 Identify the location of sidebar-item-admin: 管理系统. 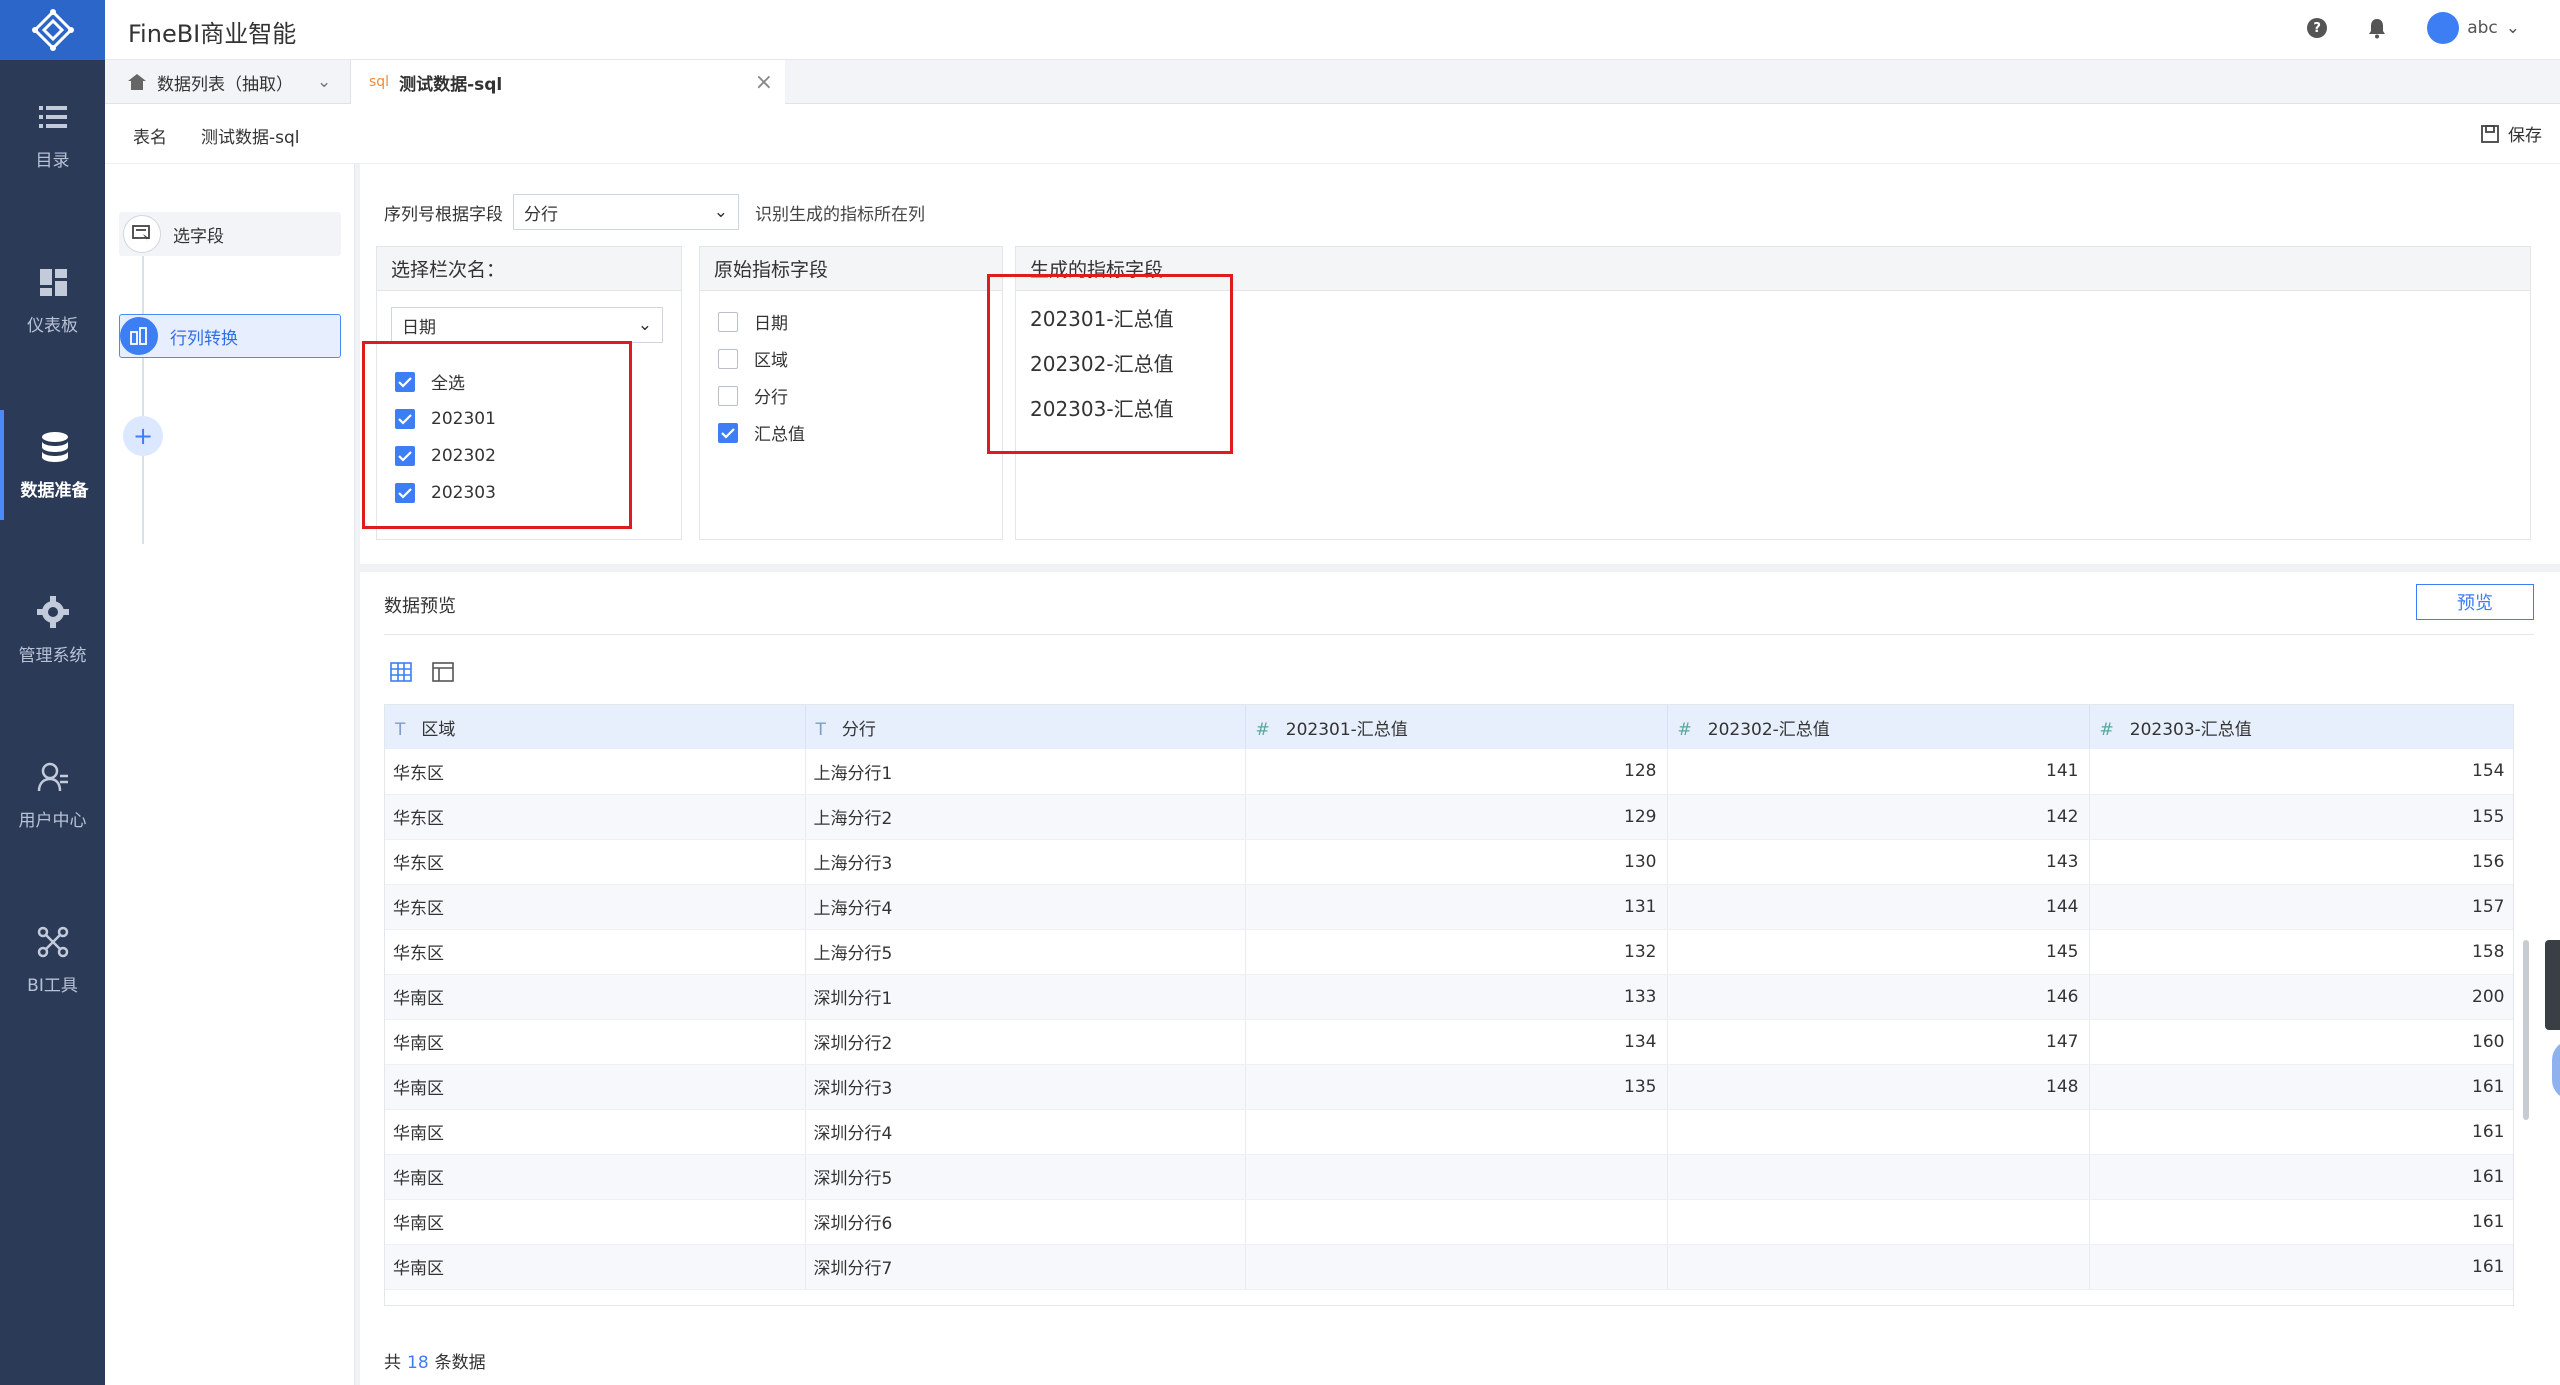
(52, 630).